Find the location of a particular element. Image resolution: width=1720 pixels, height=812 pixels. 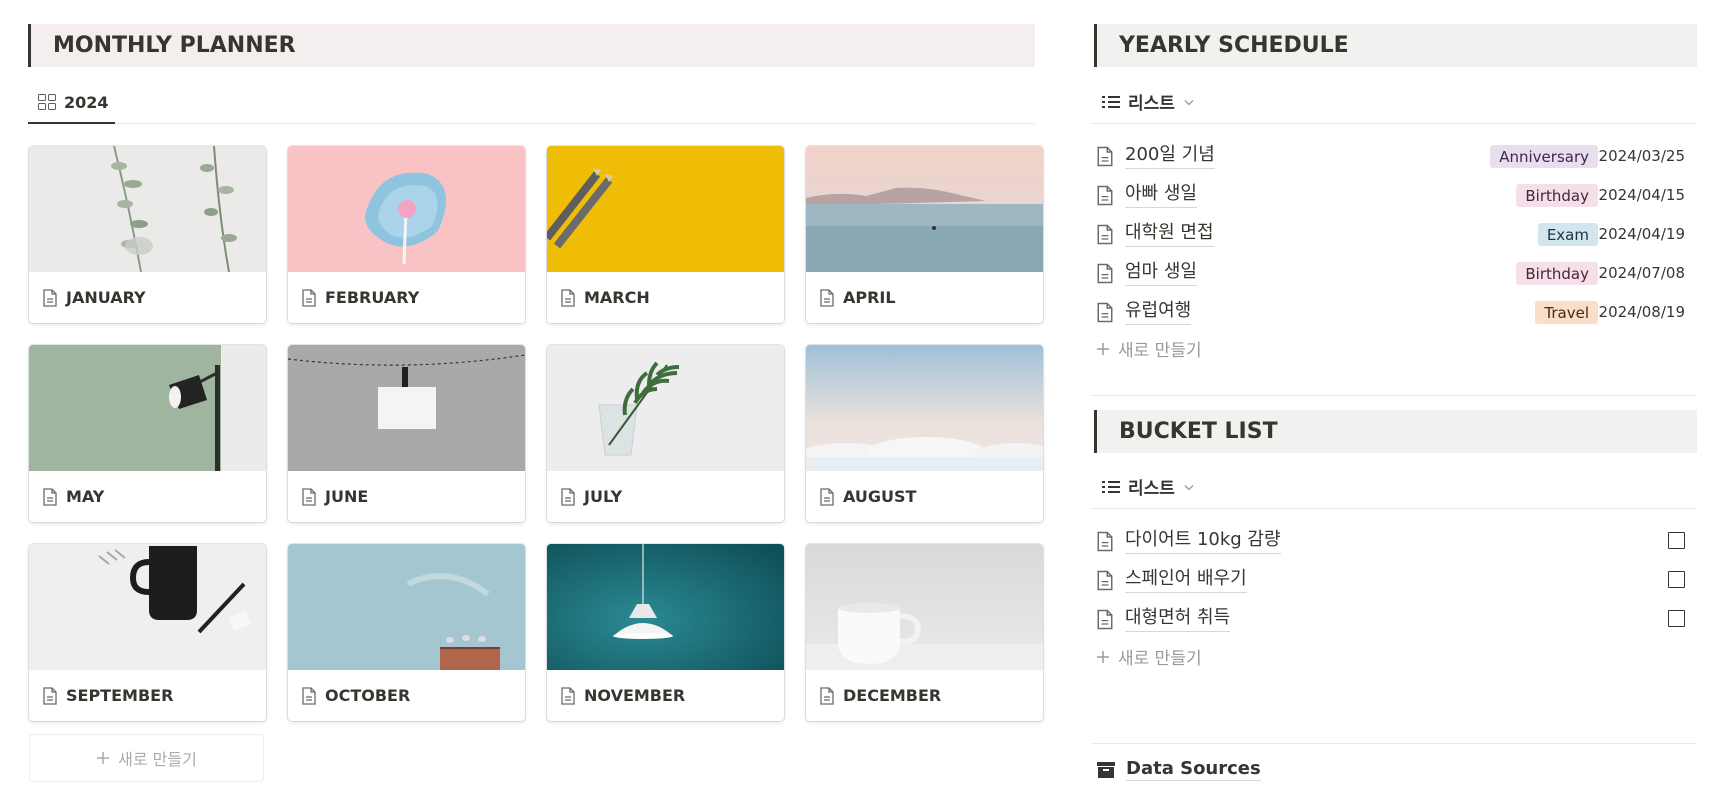

month-card-january: JANUARY is located at coordinates (147, 234).